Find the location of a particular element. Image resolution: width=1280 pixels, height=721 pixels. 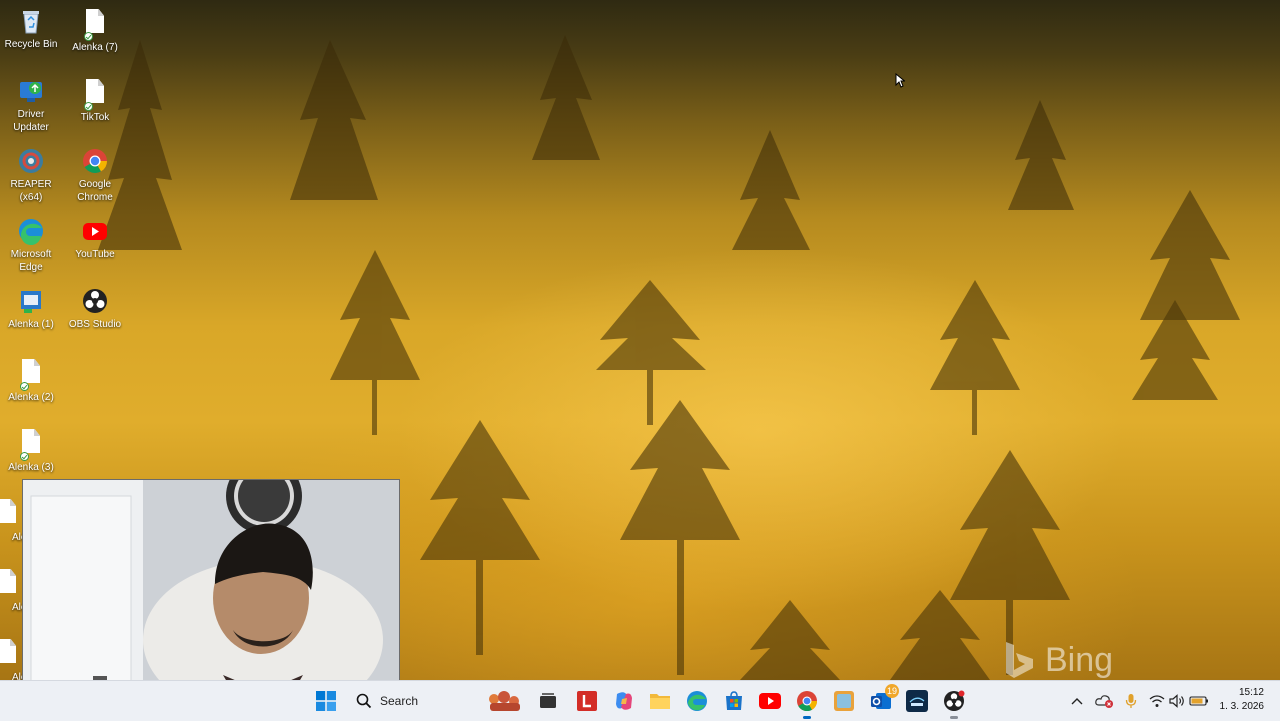

microphone-icon is located at coordinates (1131, 701).